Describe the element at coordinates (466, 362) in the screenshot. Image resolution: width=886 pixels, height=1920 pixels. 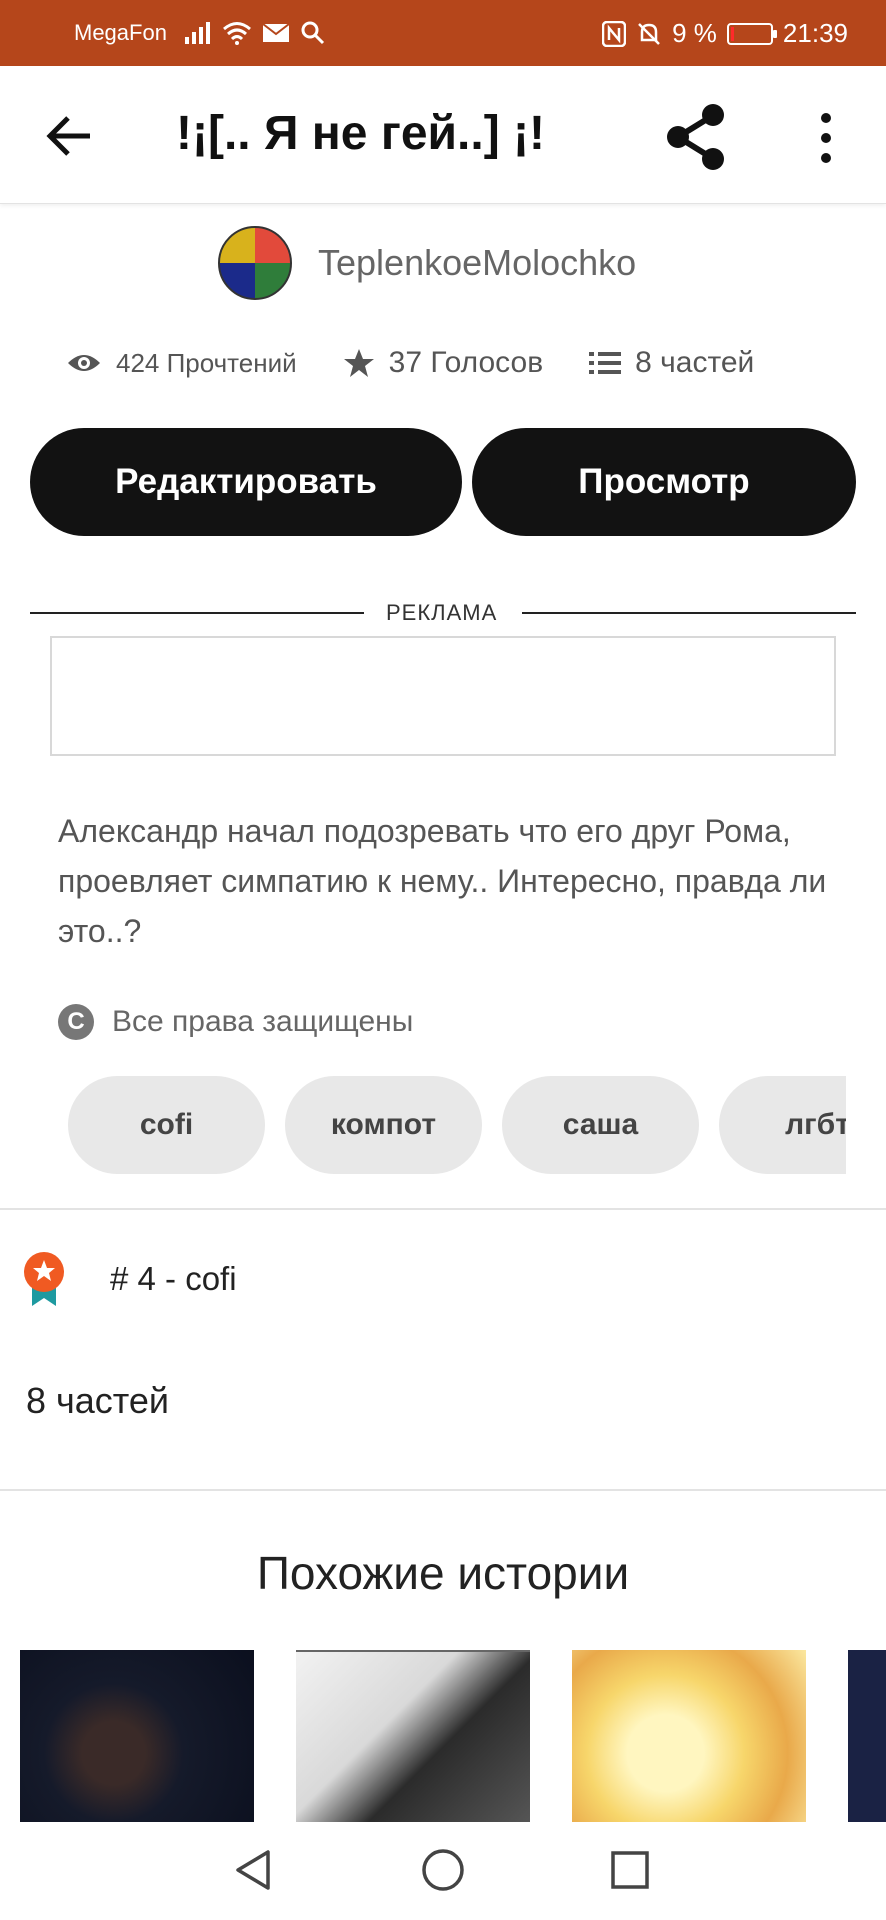
I see `votes-count: 37 Голосов` at that location.